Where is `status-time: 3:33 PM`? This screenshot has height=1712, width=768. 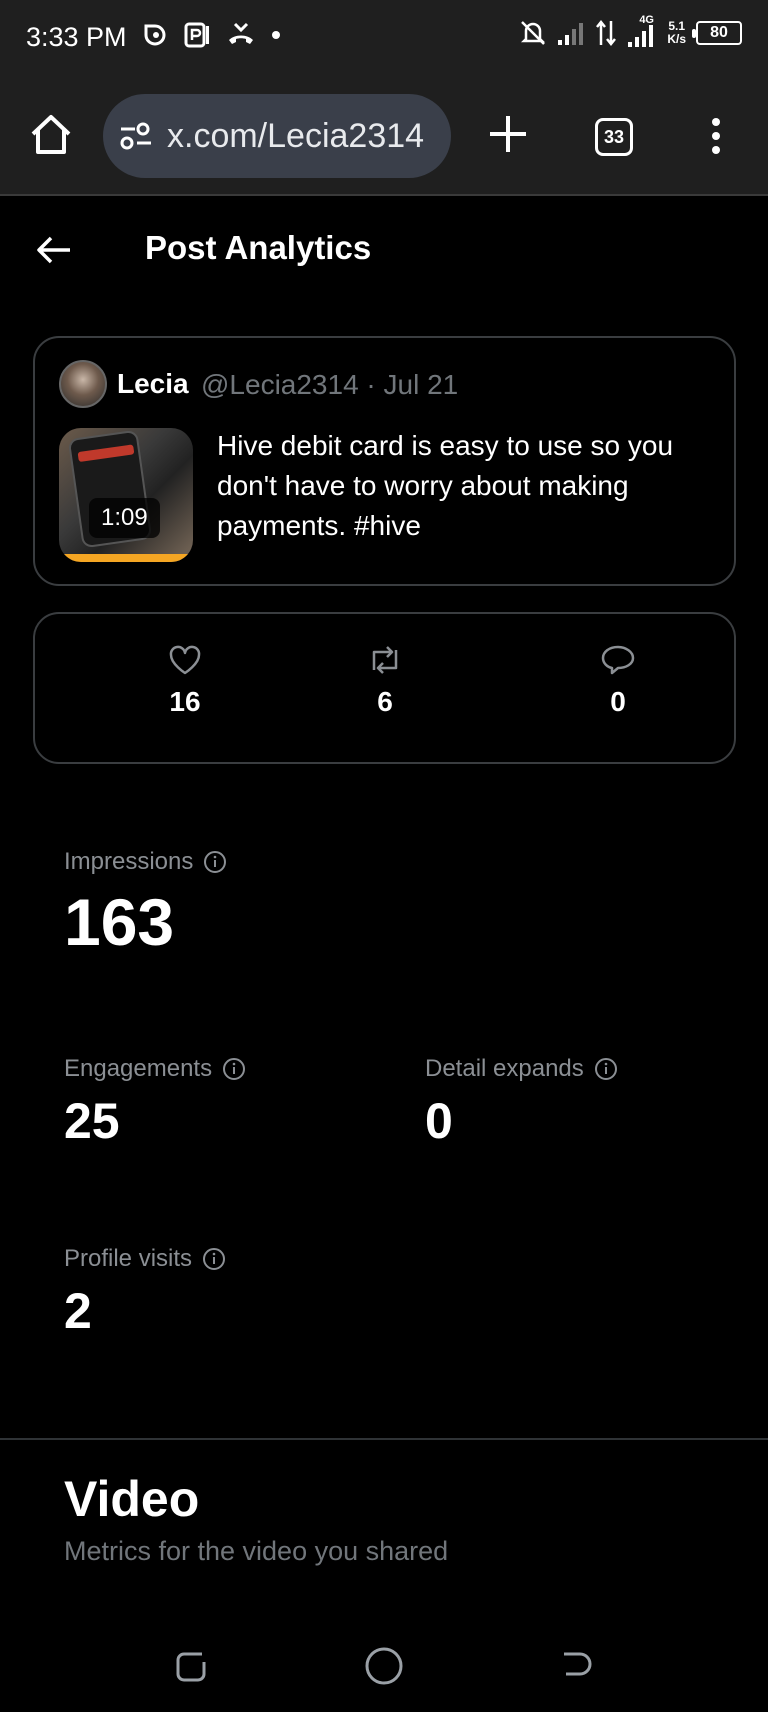
status-time: 3:33 PM is located at coordinates (76, 37).